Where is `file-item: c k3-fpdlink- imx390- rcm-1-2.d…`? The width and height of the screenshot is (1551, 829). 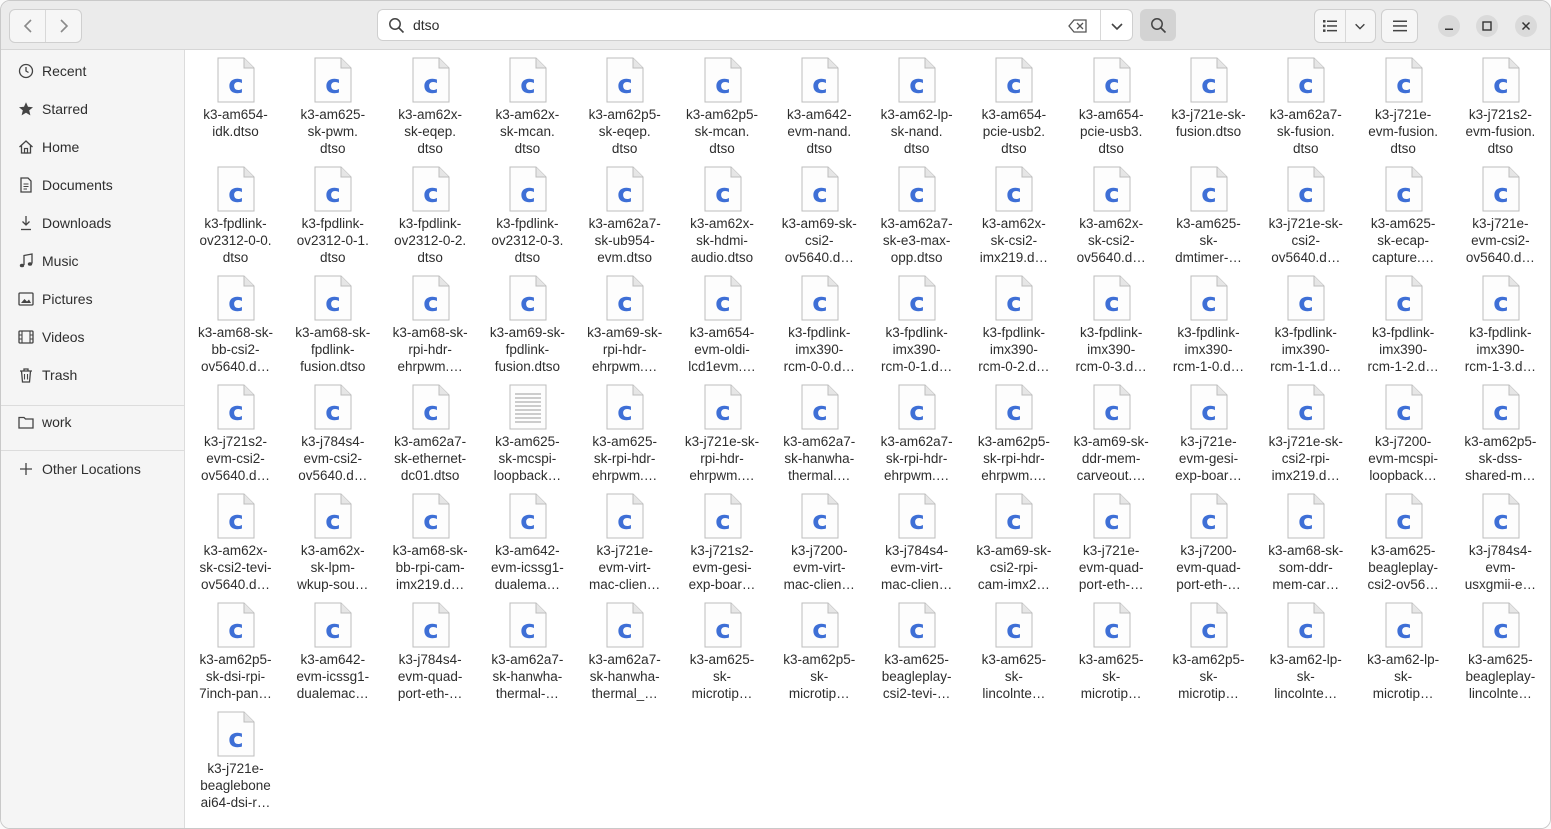 file-item: c k3-fpdlink- imx390- rcm-1-2.d… is located at coordinates (1403, 323).